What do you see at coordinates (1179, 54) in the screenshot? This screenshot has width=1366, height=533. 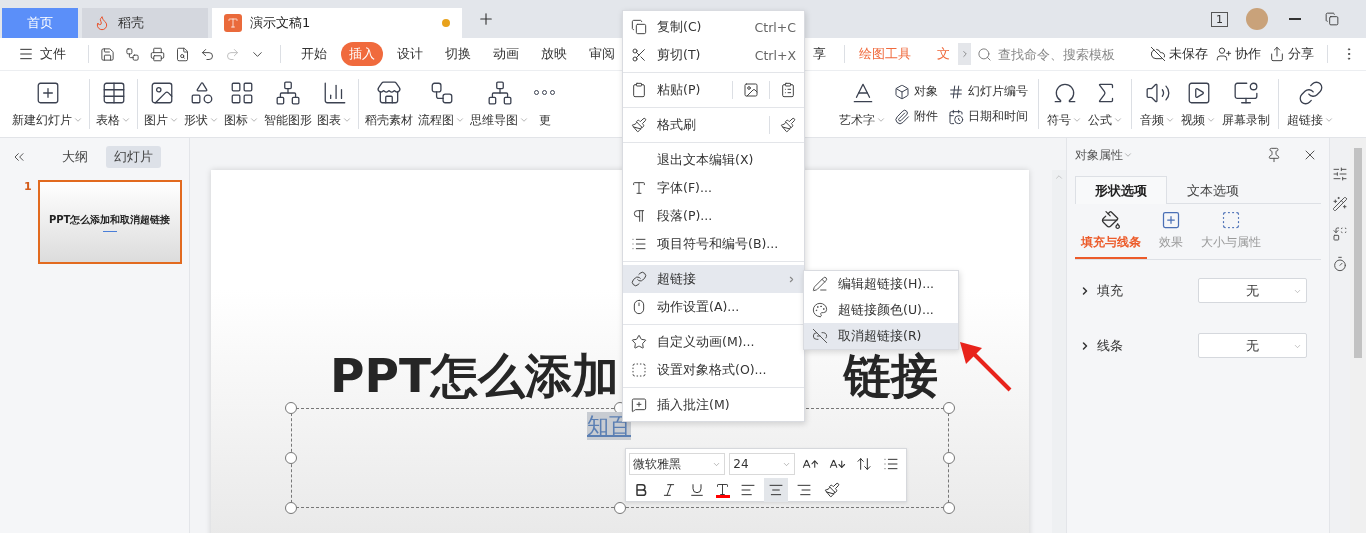 I see `action-button: 未保存` at bounding box center [1179, 54].